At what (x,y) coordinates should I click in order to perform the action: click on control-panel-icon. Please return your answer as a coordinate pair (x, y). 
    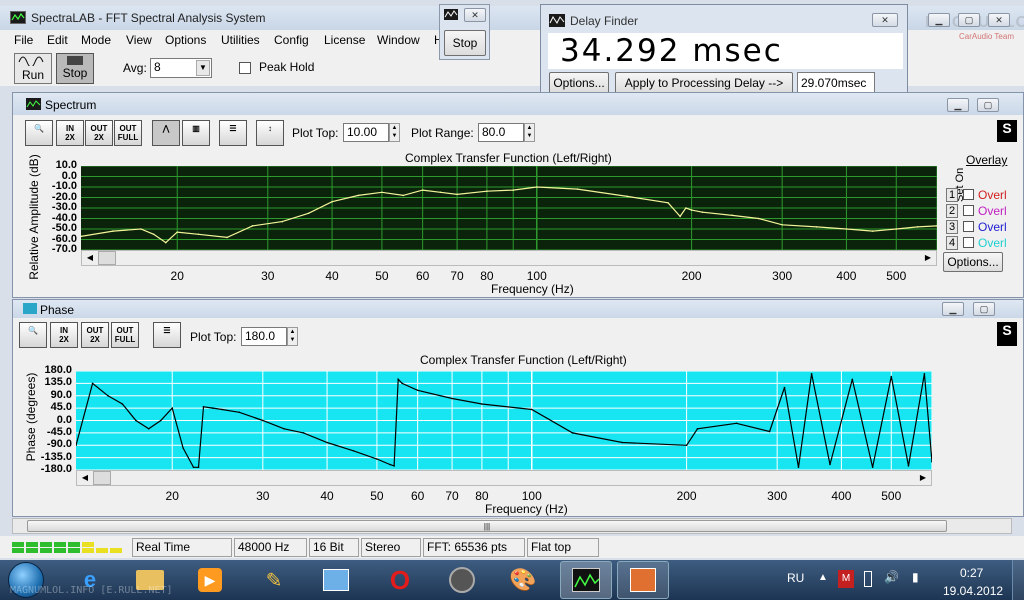
    Looking at the image, I should click on (336, 580).